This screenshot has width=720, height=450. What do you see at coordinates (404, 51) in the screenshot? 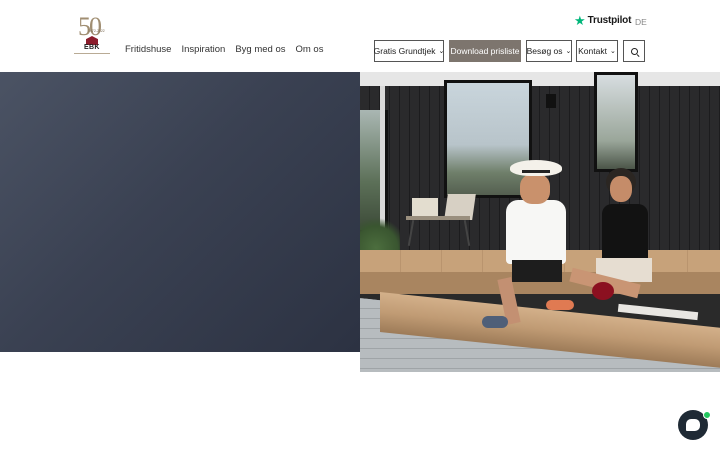
I see `gratis-grundtjek-label: Gratis Grundtjek` at bounding box center [404, 51].